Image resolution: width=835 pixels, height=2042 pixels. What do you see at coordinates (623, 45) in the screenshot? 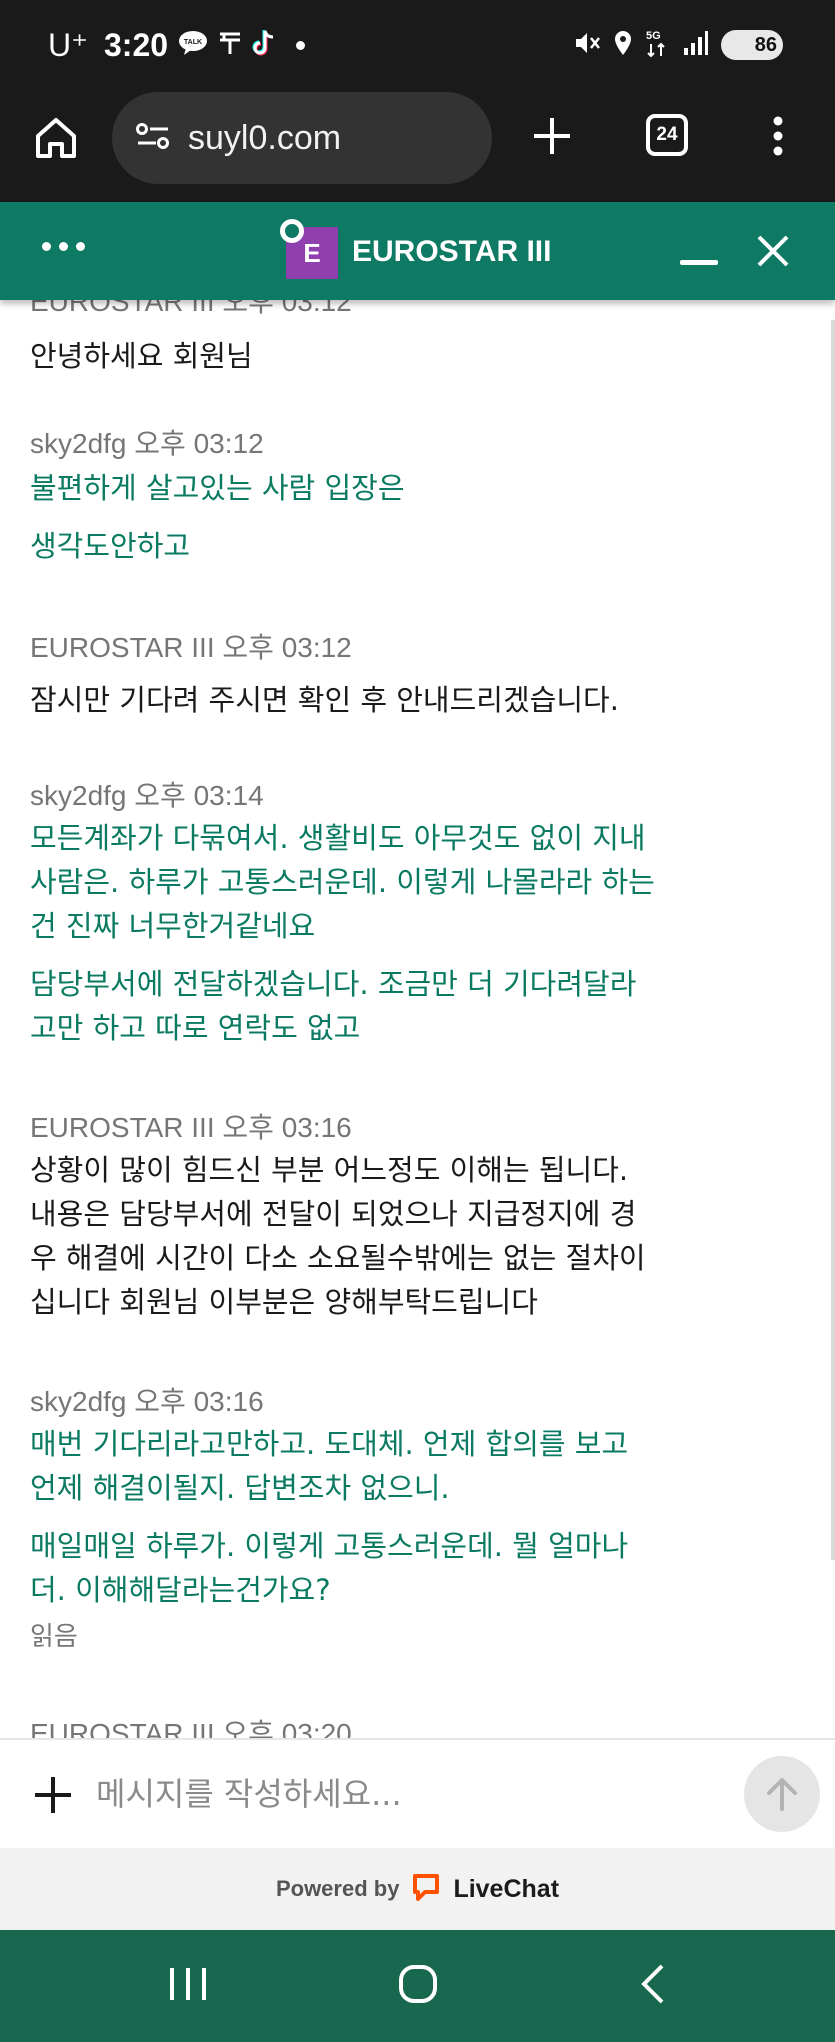
I see `location-icon` at bounding box center [623, 45].